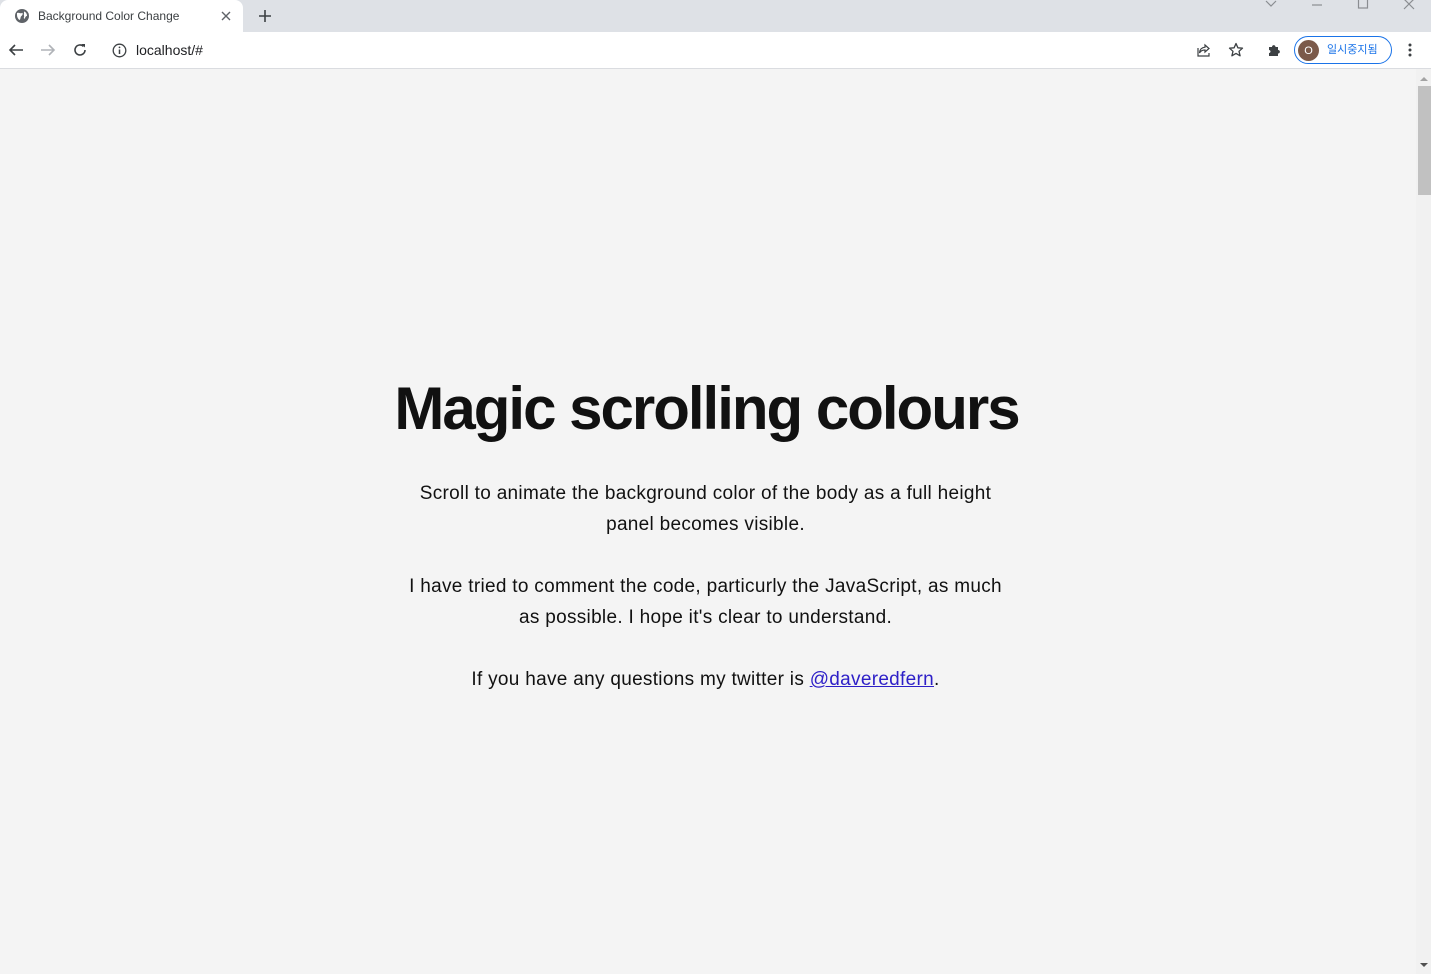  I want to click on contact-period: ., so click(937, 679).